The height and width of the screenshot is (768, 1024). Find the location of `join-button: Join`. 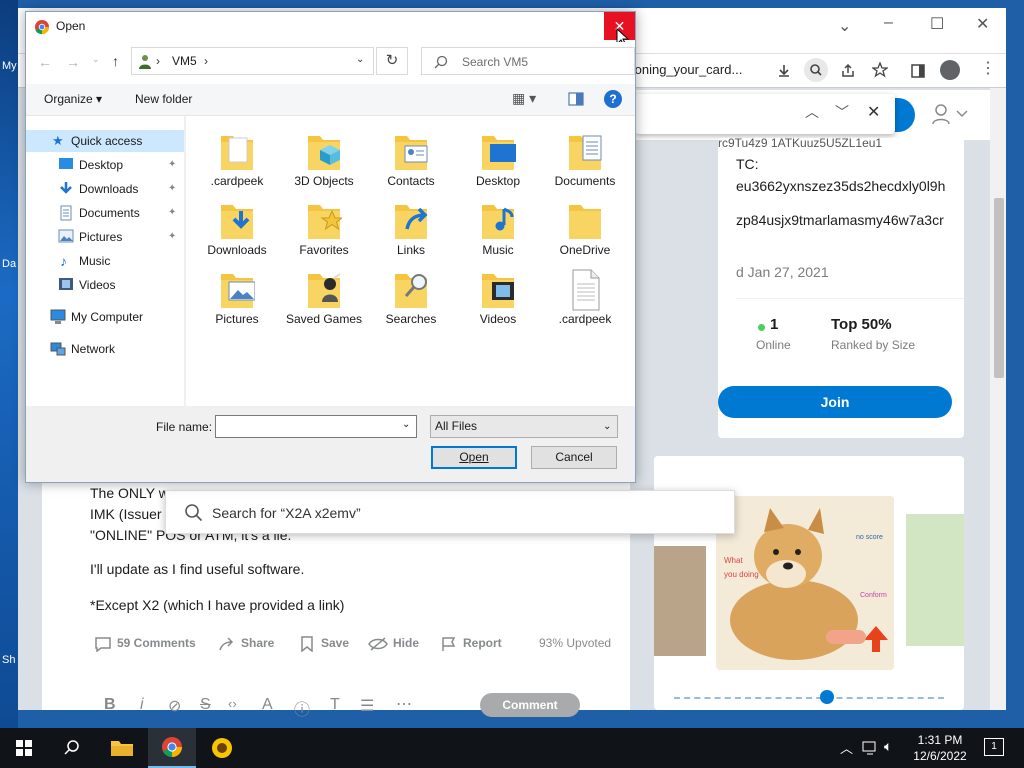

join-button: Join is located at coordinates (835, 402).